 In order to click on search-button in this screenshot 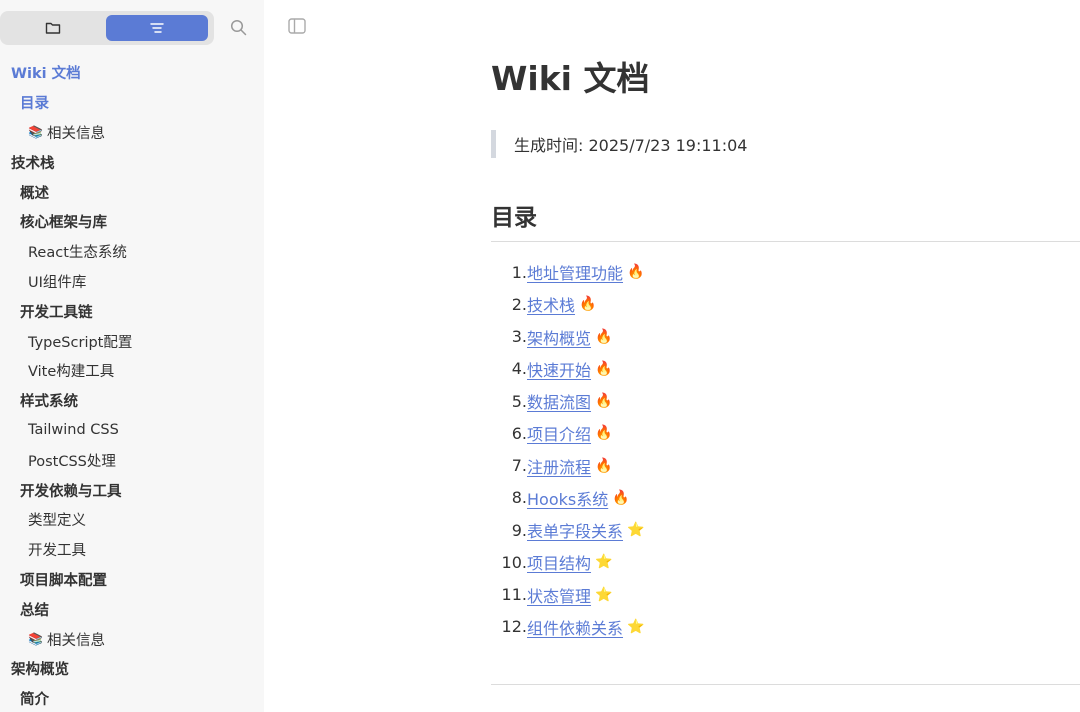, I will do `click(238, 27)`.